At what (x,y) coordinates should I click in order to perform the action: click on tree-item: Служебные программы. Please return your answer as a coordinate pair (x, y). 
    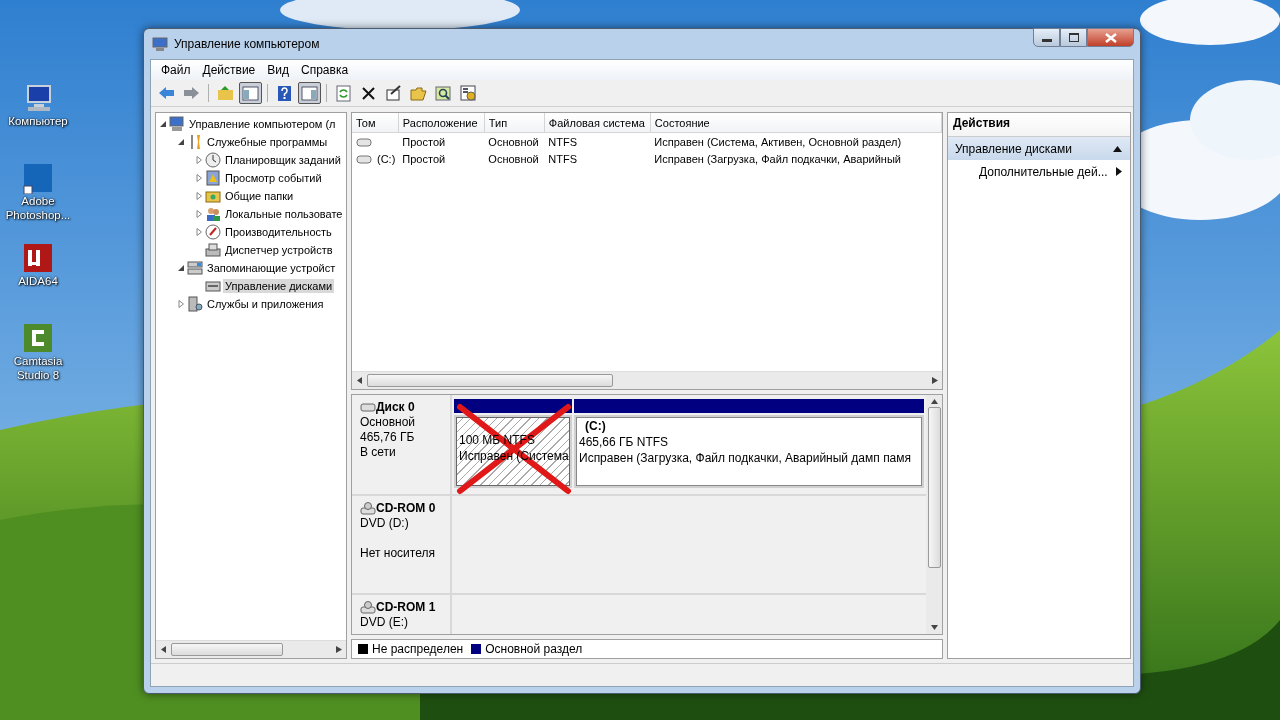
    Looking at the image, I should click on (267, 142).